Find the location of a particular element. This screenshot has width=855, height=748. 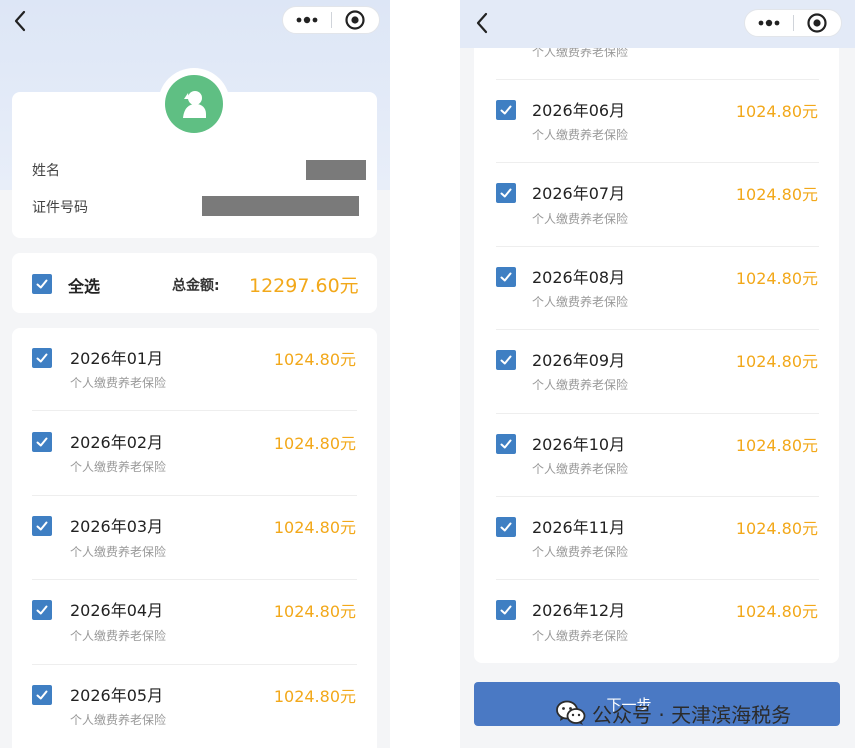

item-month: 2026年06月 is located at coordinates (579, 110).